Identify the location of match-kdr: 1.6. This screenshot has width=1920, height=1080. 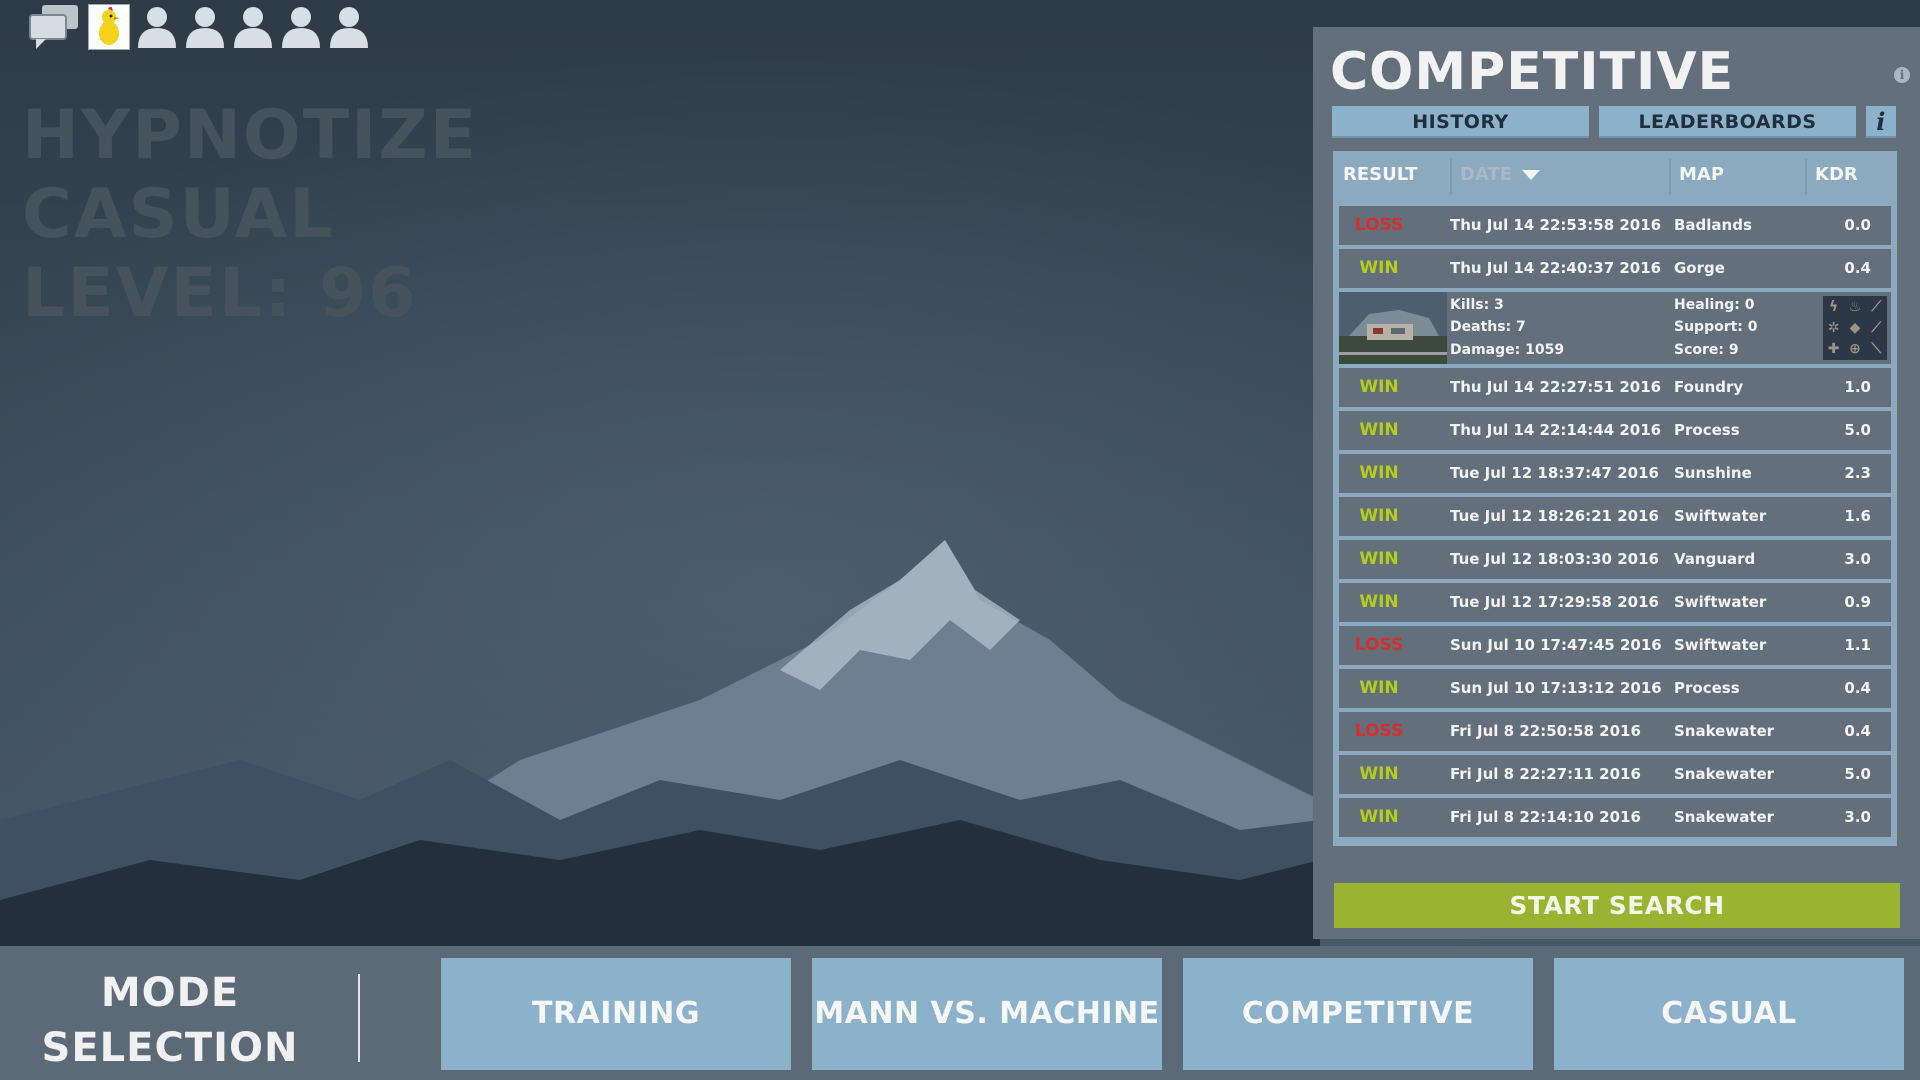
(1857, 516).